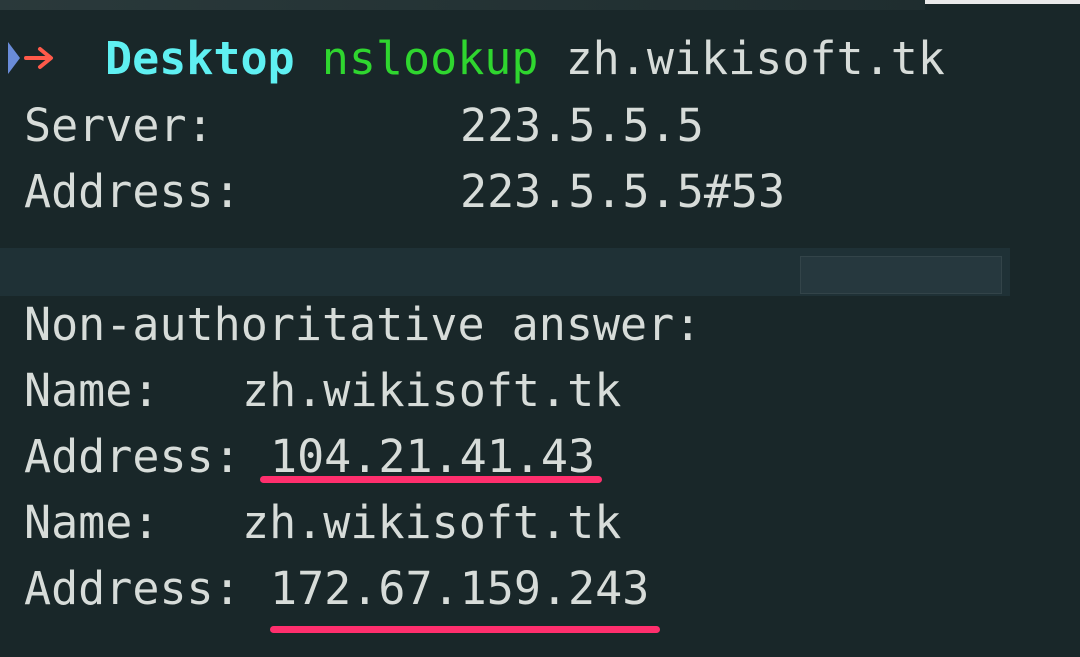 The height and width of the screenshot is (657, 1080). I want to click on non-authoritative-heading: Non-authoritative answer:, so click(363, 324).